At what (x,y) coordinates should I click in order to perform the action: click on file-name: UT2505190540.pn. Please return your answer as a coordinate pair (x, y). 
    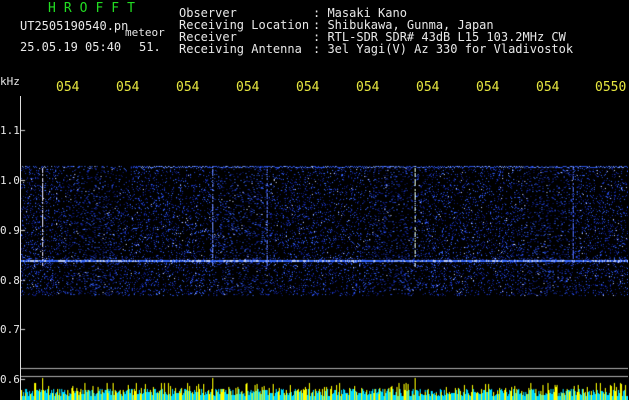
    Looking at the image, I should click on (74, 26).